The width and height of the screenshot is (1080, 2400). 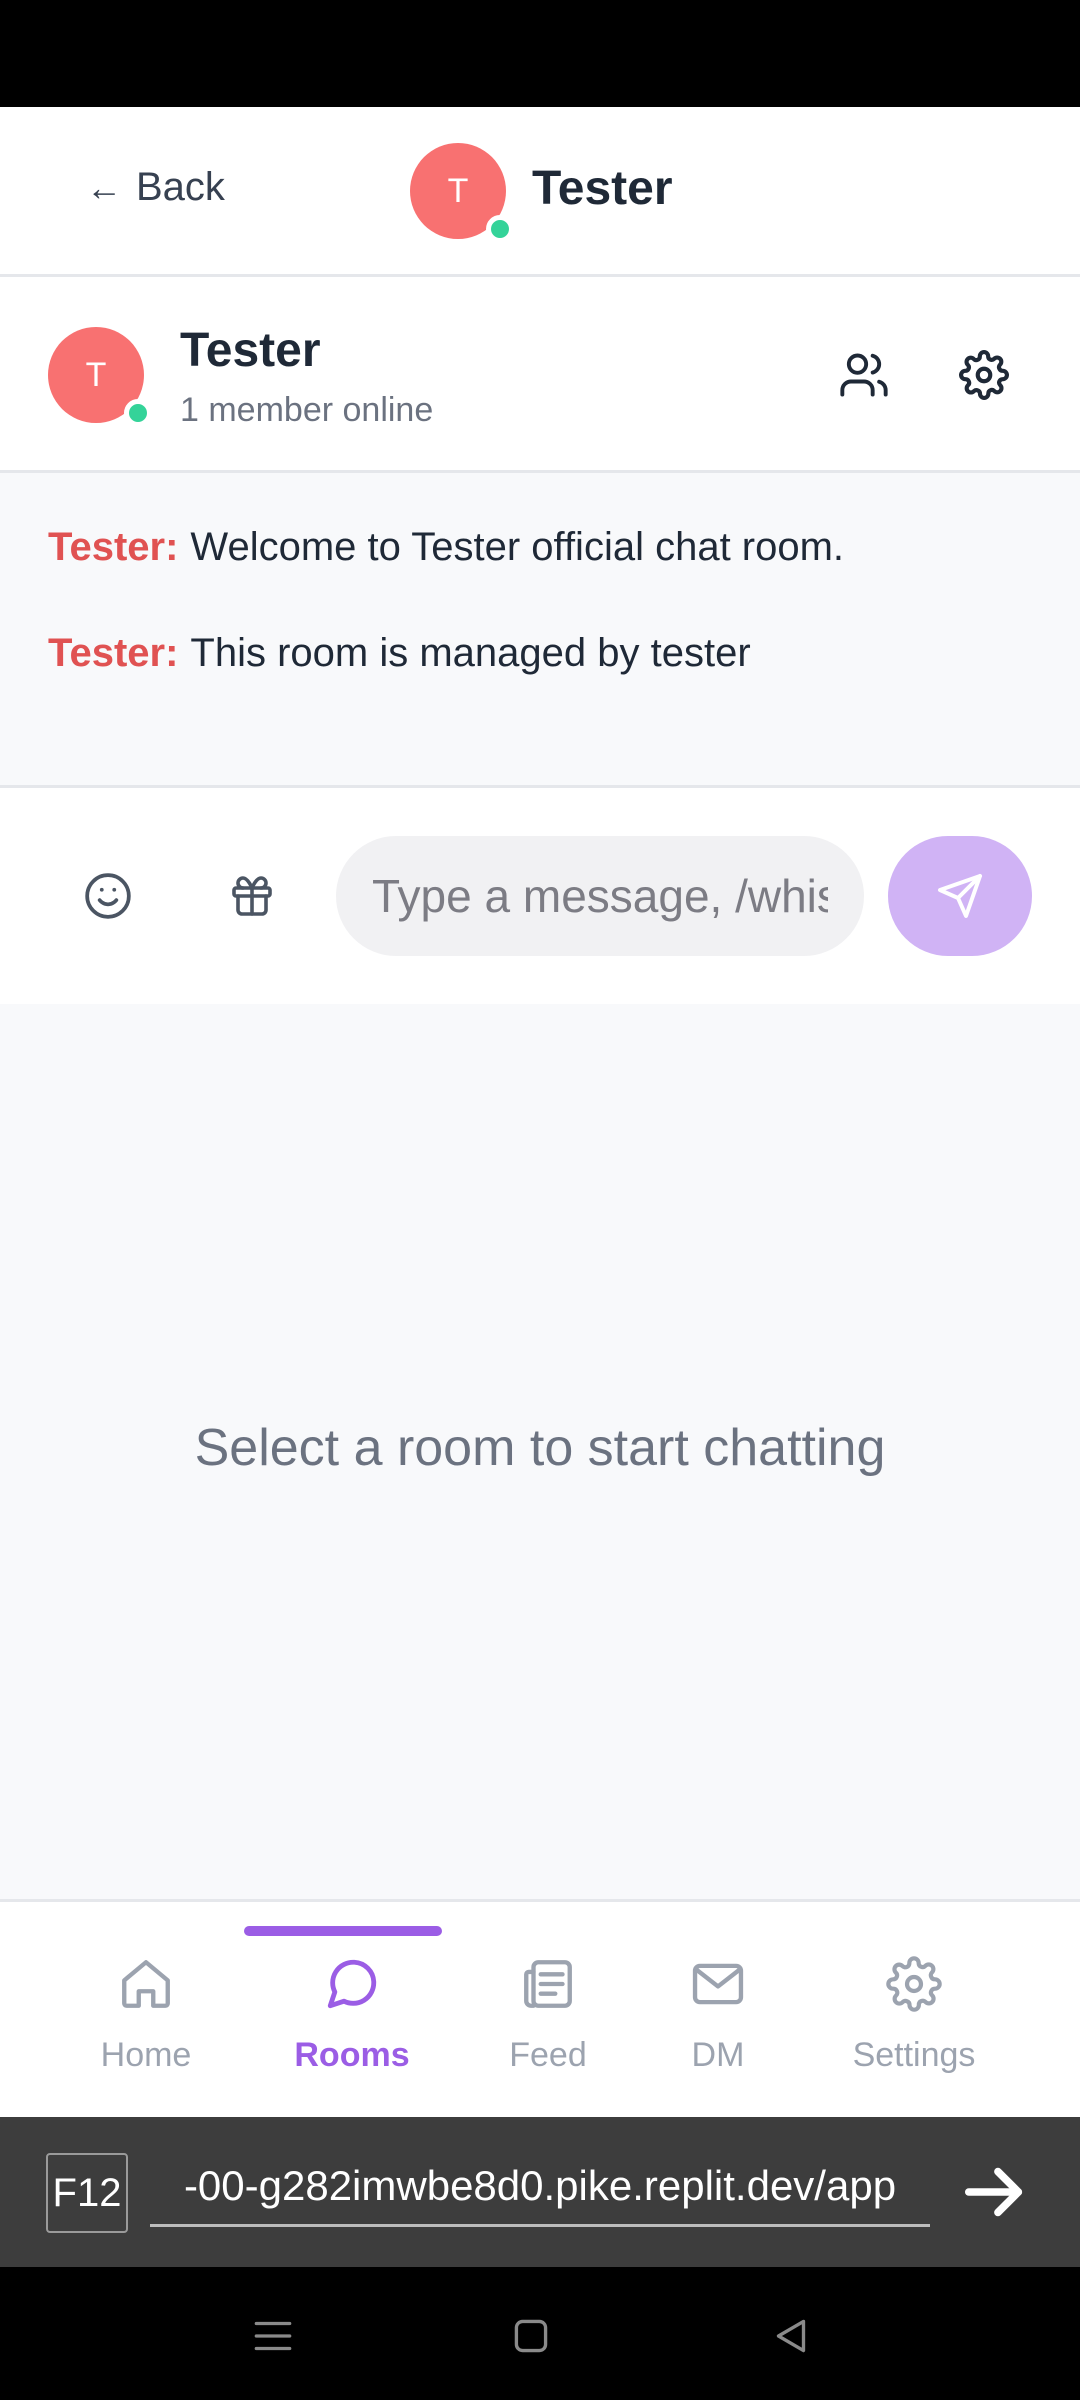 I want to click on back-label: Back, so click(x=180, y=187).